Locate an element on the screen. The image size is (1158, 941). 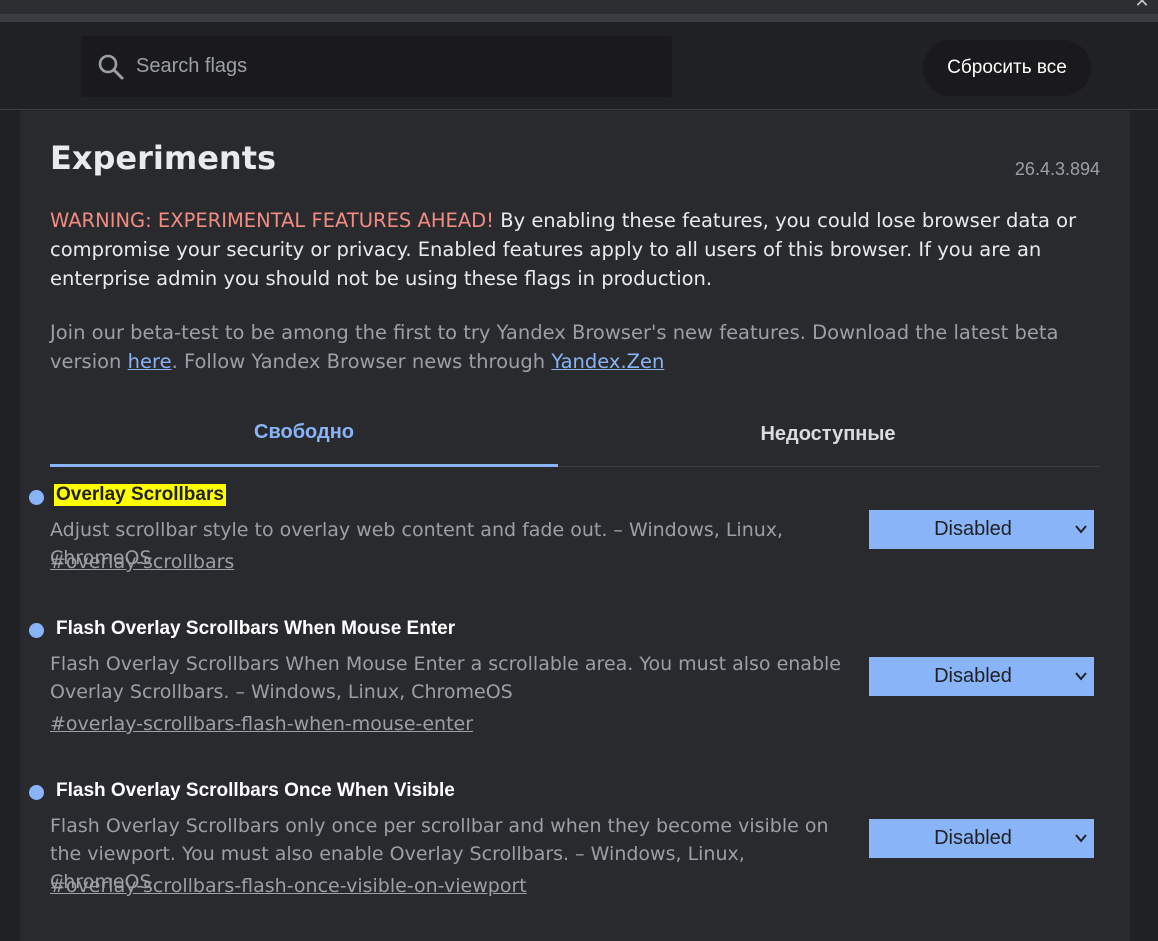
tab-unavailable: Недоступные is located at coordinates (828, 434).